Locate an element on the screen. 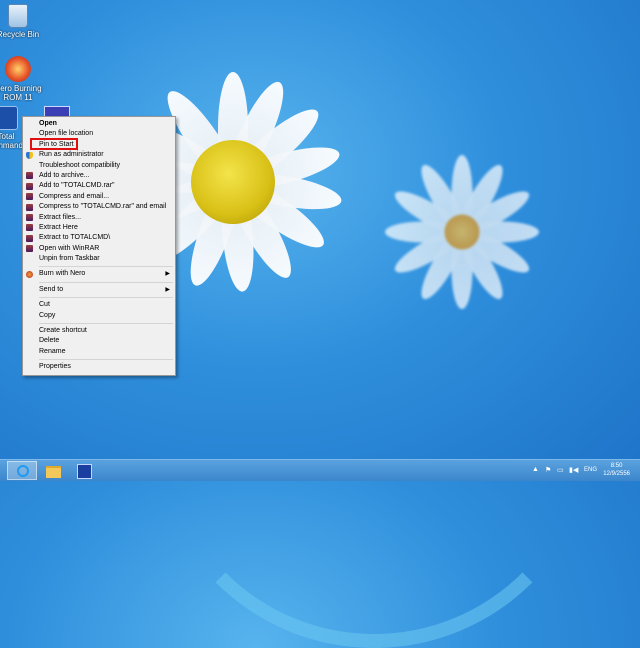 Image resolution: width=640 pixels, height=648 pixels. menu-item-troubleshoot-compatibility: Troubleshoot compatibility is located at coordinates (99, 166).